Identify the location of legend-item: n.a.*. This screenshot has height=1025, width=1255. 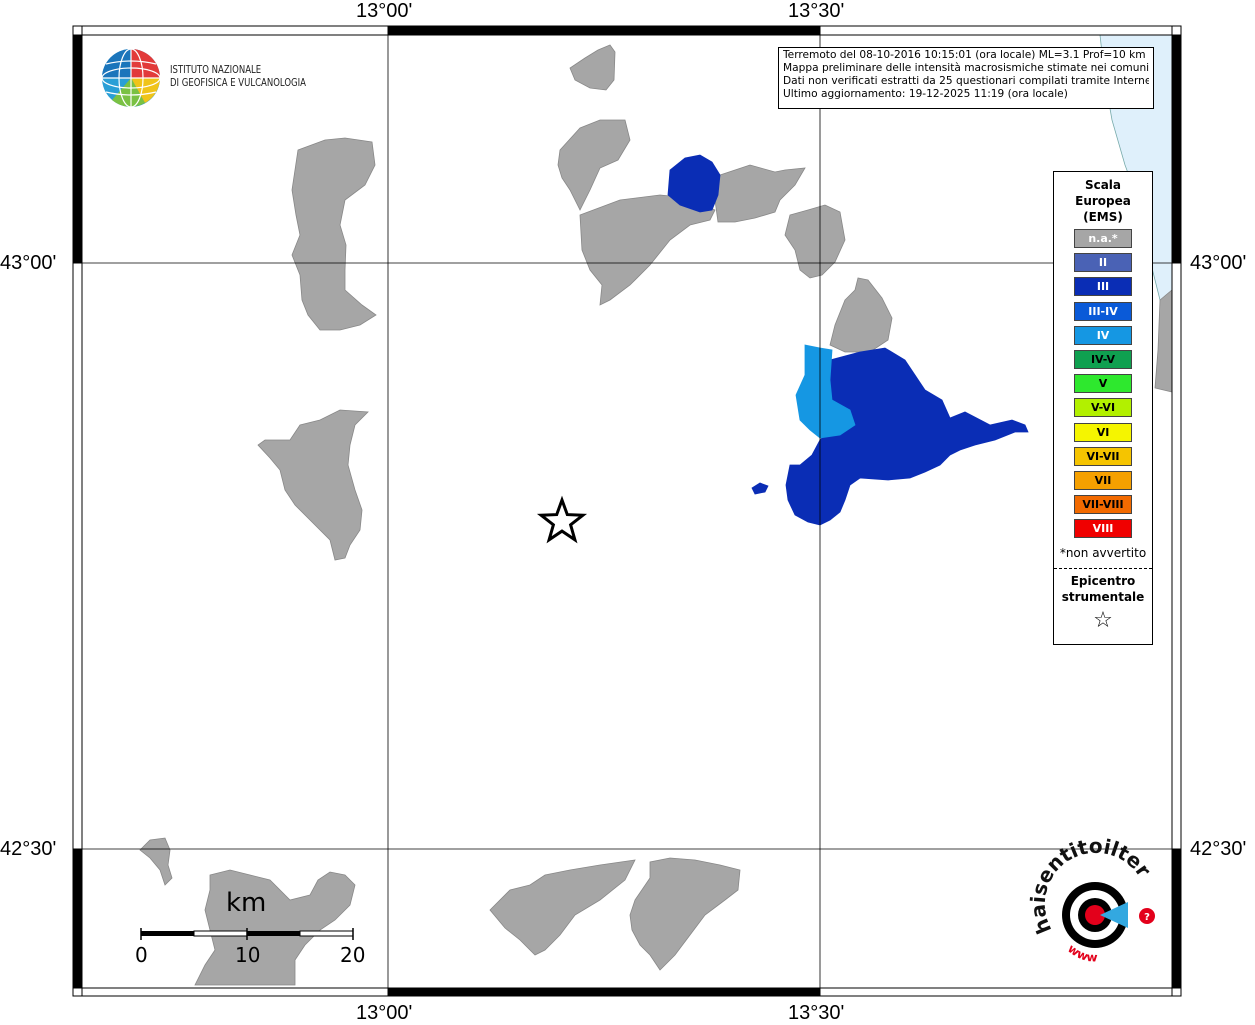
(1103, 238).